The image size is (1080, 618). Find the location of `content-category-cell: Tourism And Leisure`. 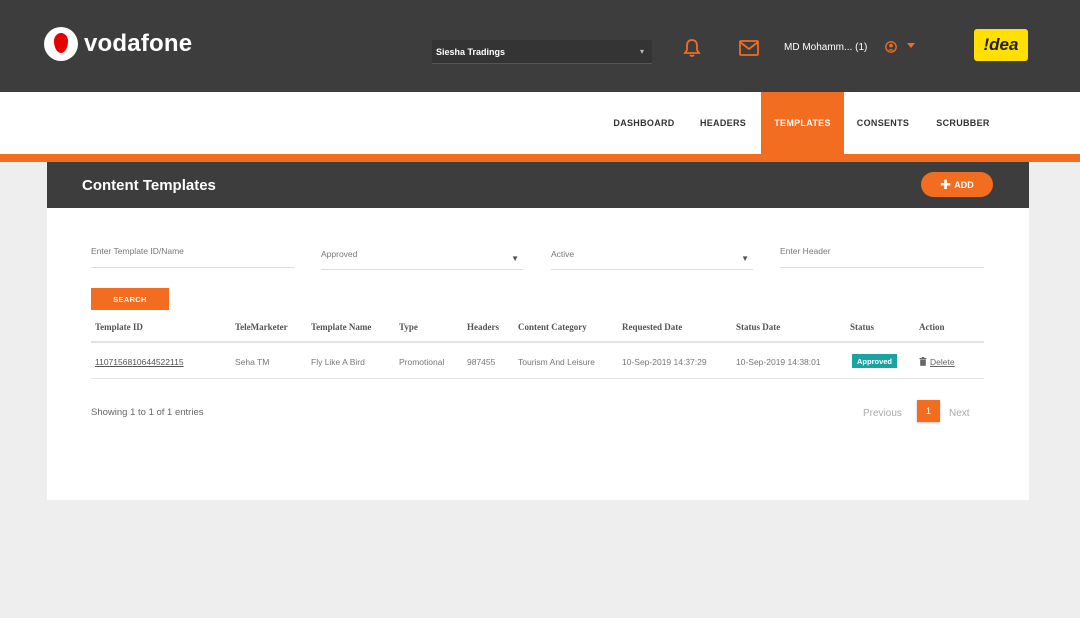

content-category-cell: Tourism And Leisure is located at coordinates (557, 362).